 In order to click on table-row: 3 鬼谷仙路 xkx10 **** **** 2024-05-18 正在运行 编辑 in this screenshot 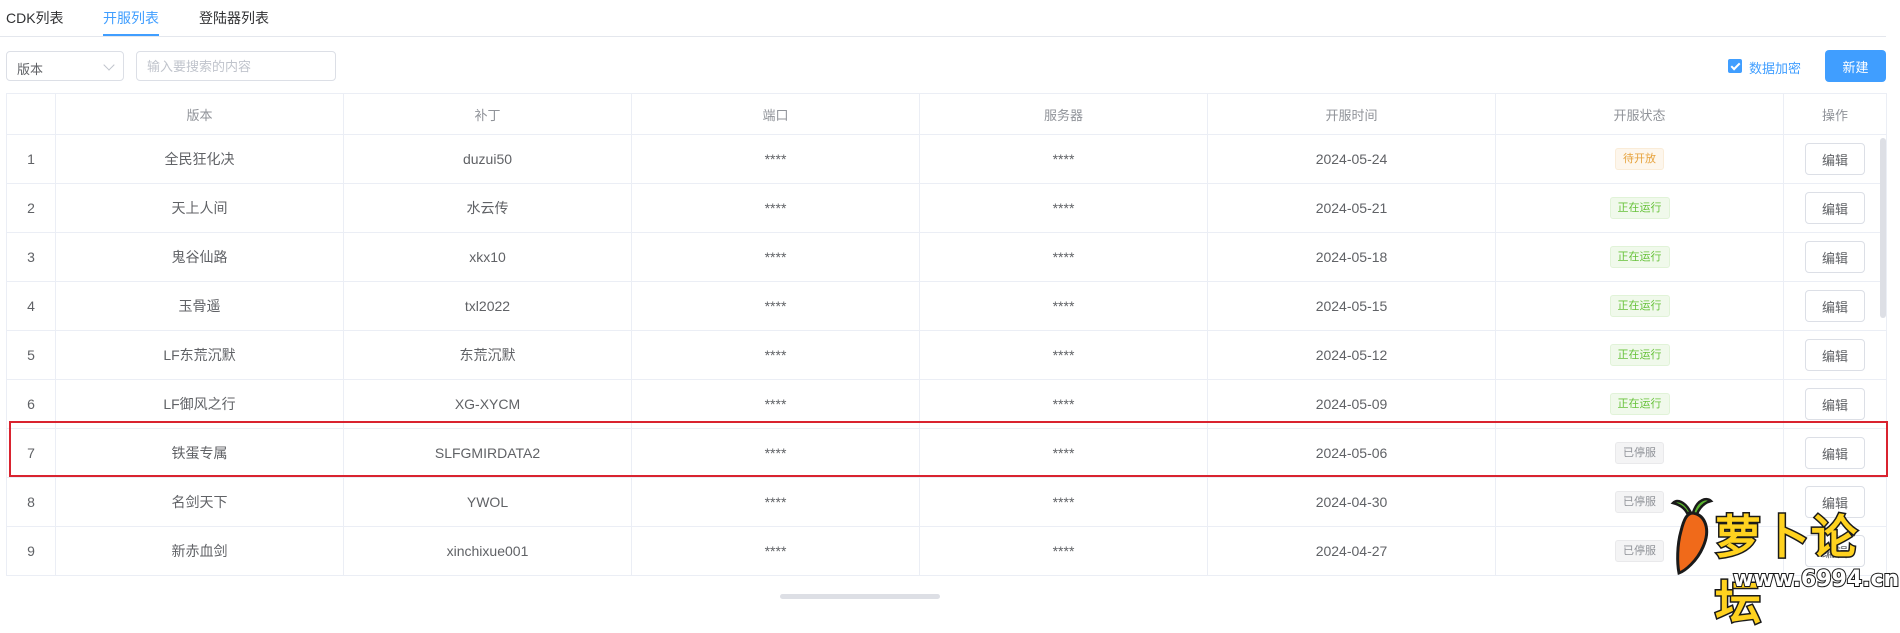, I will do `click(946, 257)`.